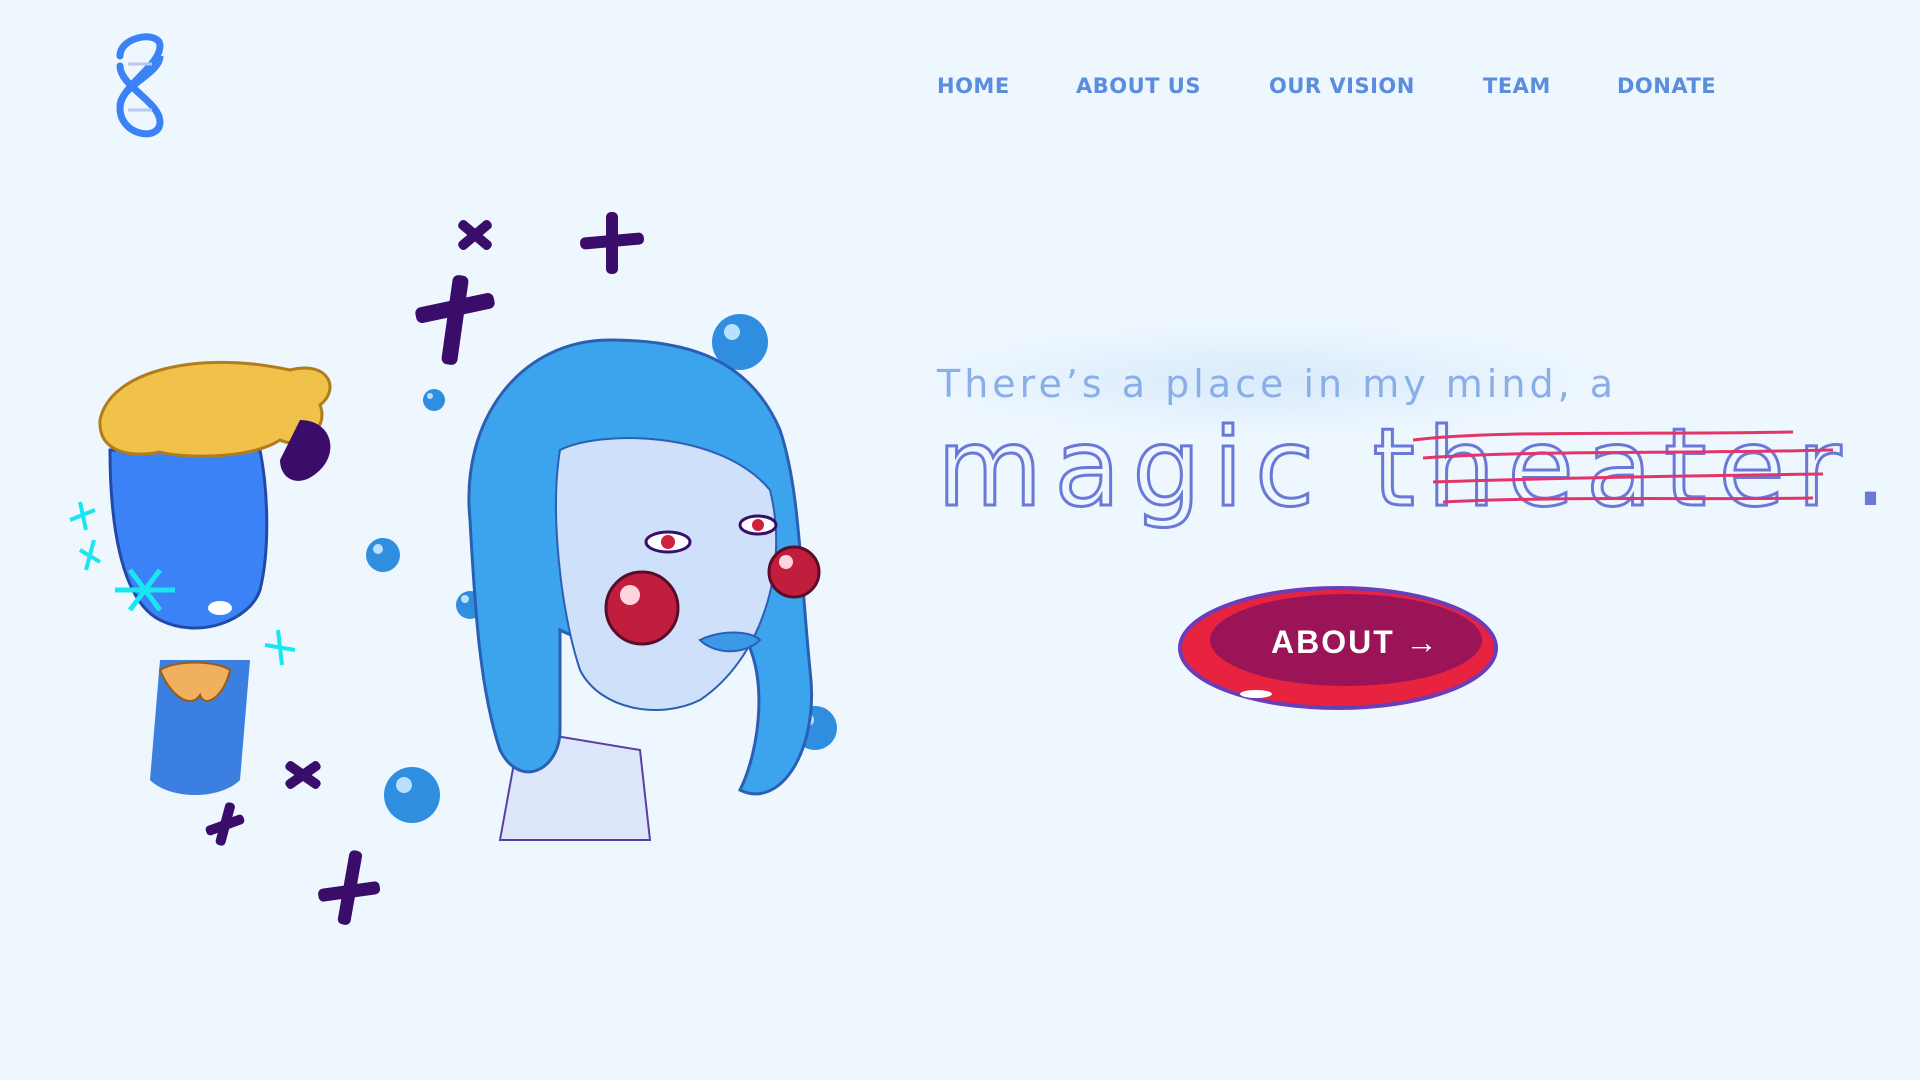 This screenshot has width=1920, height=1080. What do you see at coordinates (644, 589) in the screenshot?
I see `blue-haired-woman-illustration` at bounding box center [644, 589].